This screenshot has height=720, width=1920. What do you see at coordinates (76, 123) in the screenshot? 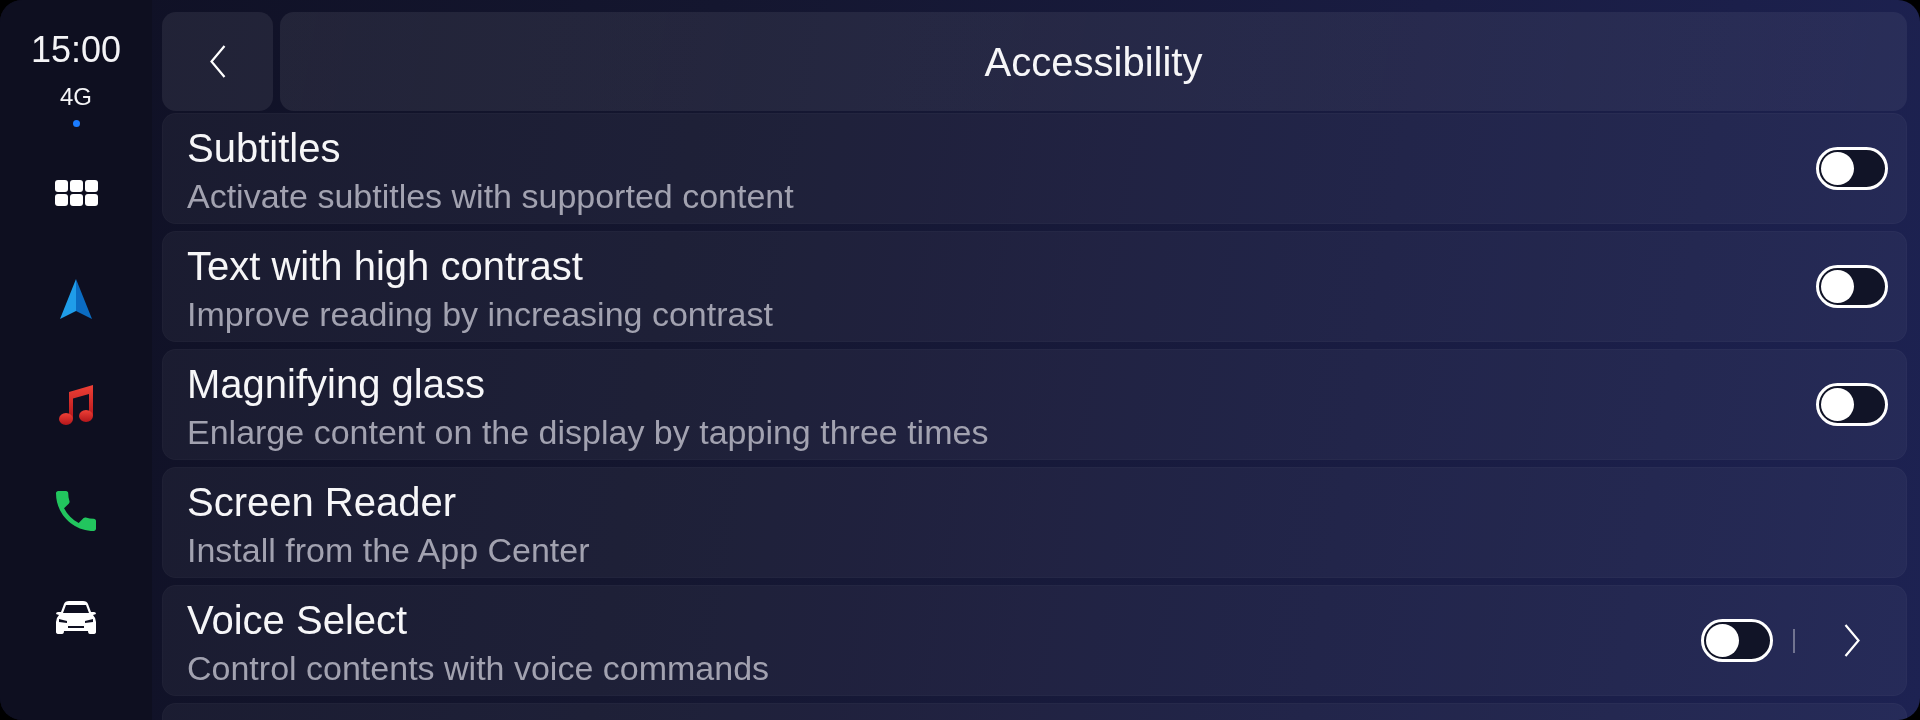
I see `status-dot-icon` at bounding box center [76, 123].